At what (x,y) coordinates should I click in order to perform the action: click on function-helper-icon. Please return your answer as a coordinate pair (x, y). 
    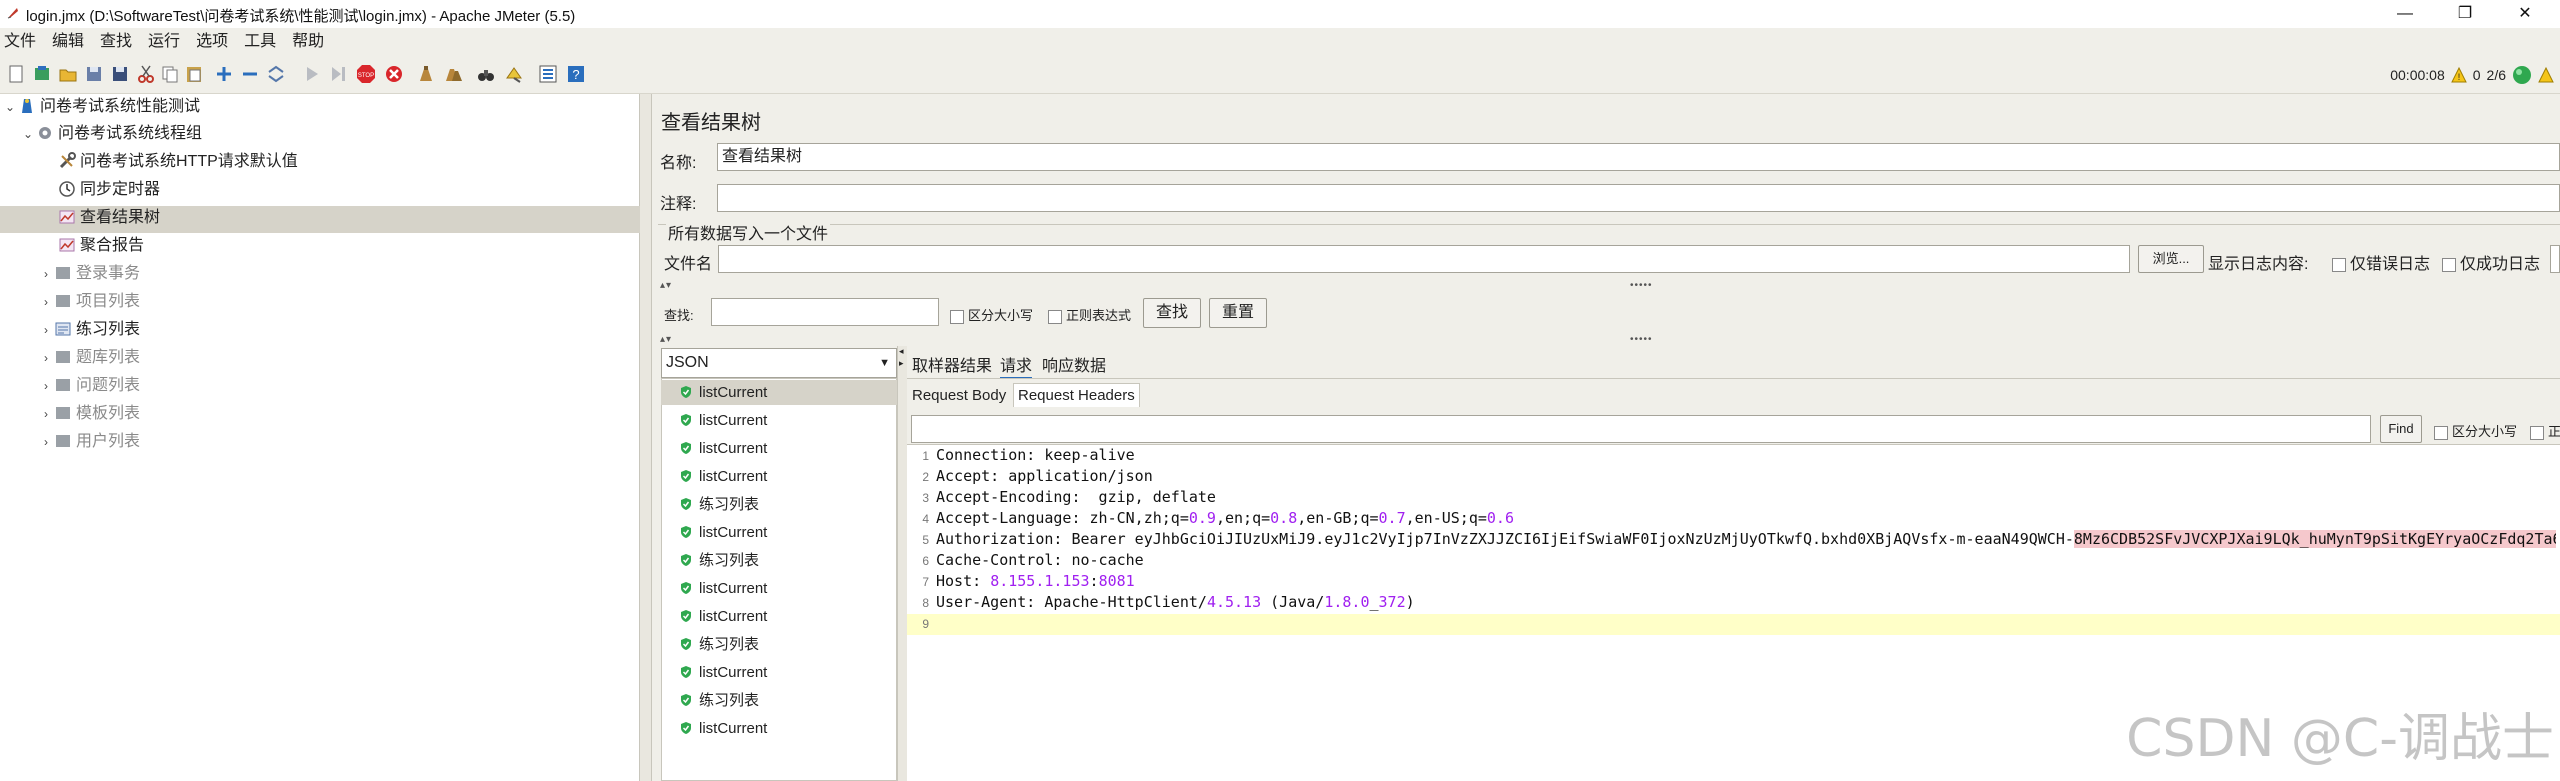
    Looking at the image, I should click on (548, 74).